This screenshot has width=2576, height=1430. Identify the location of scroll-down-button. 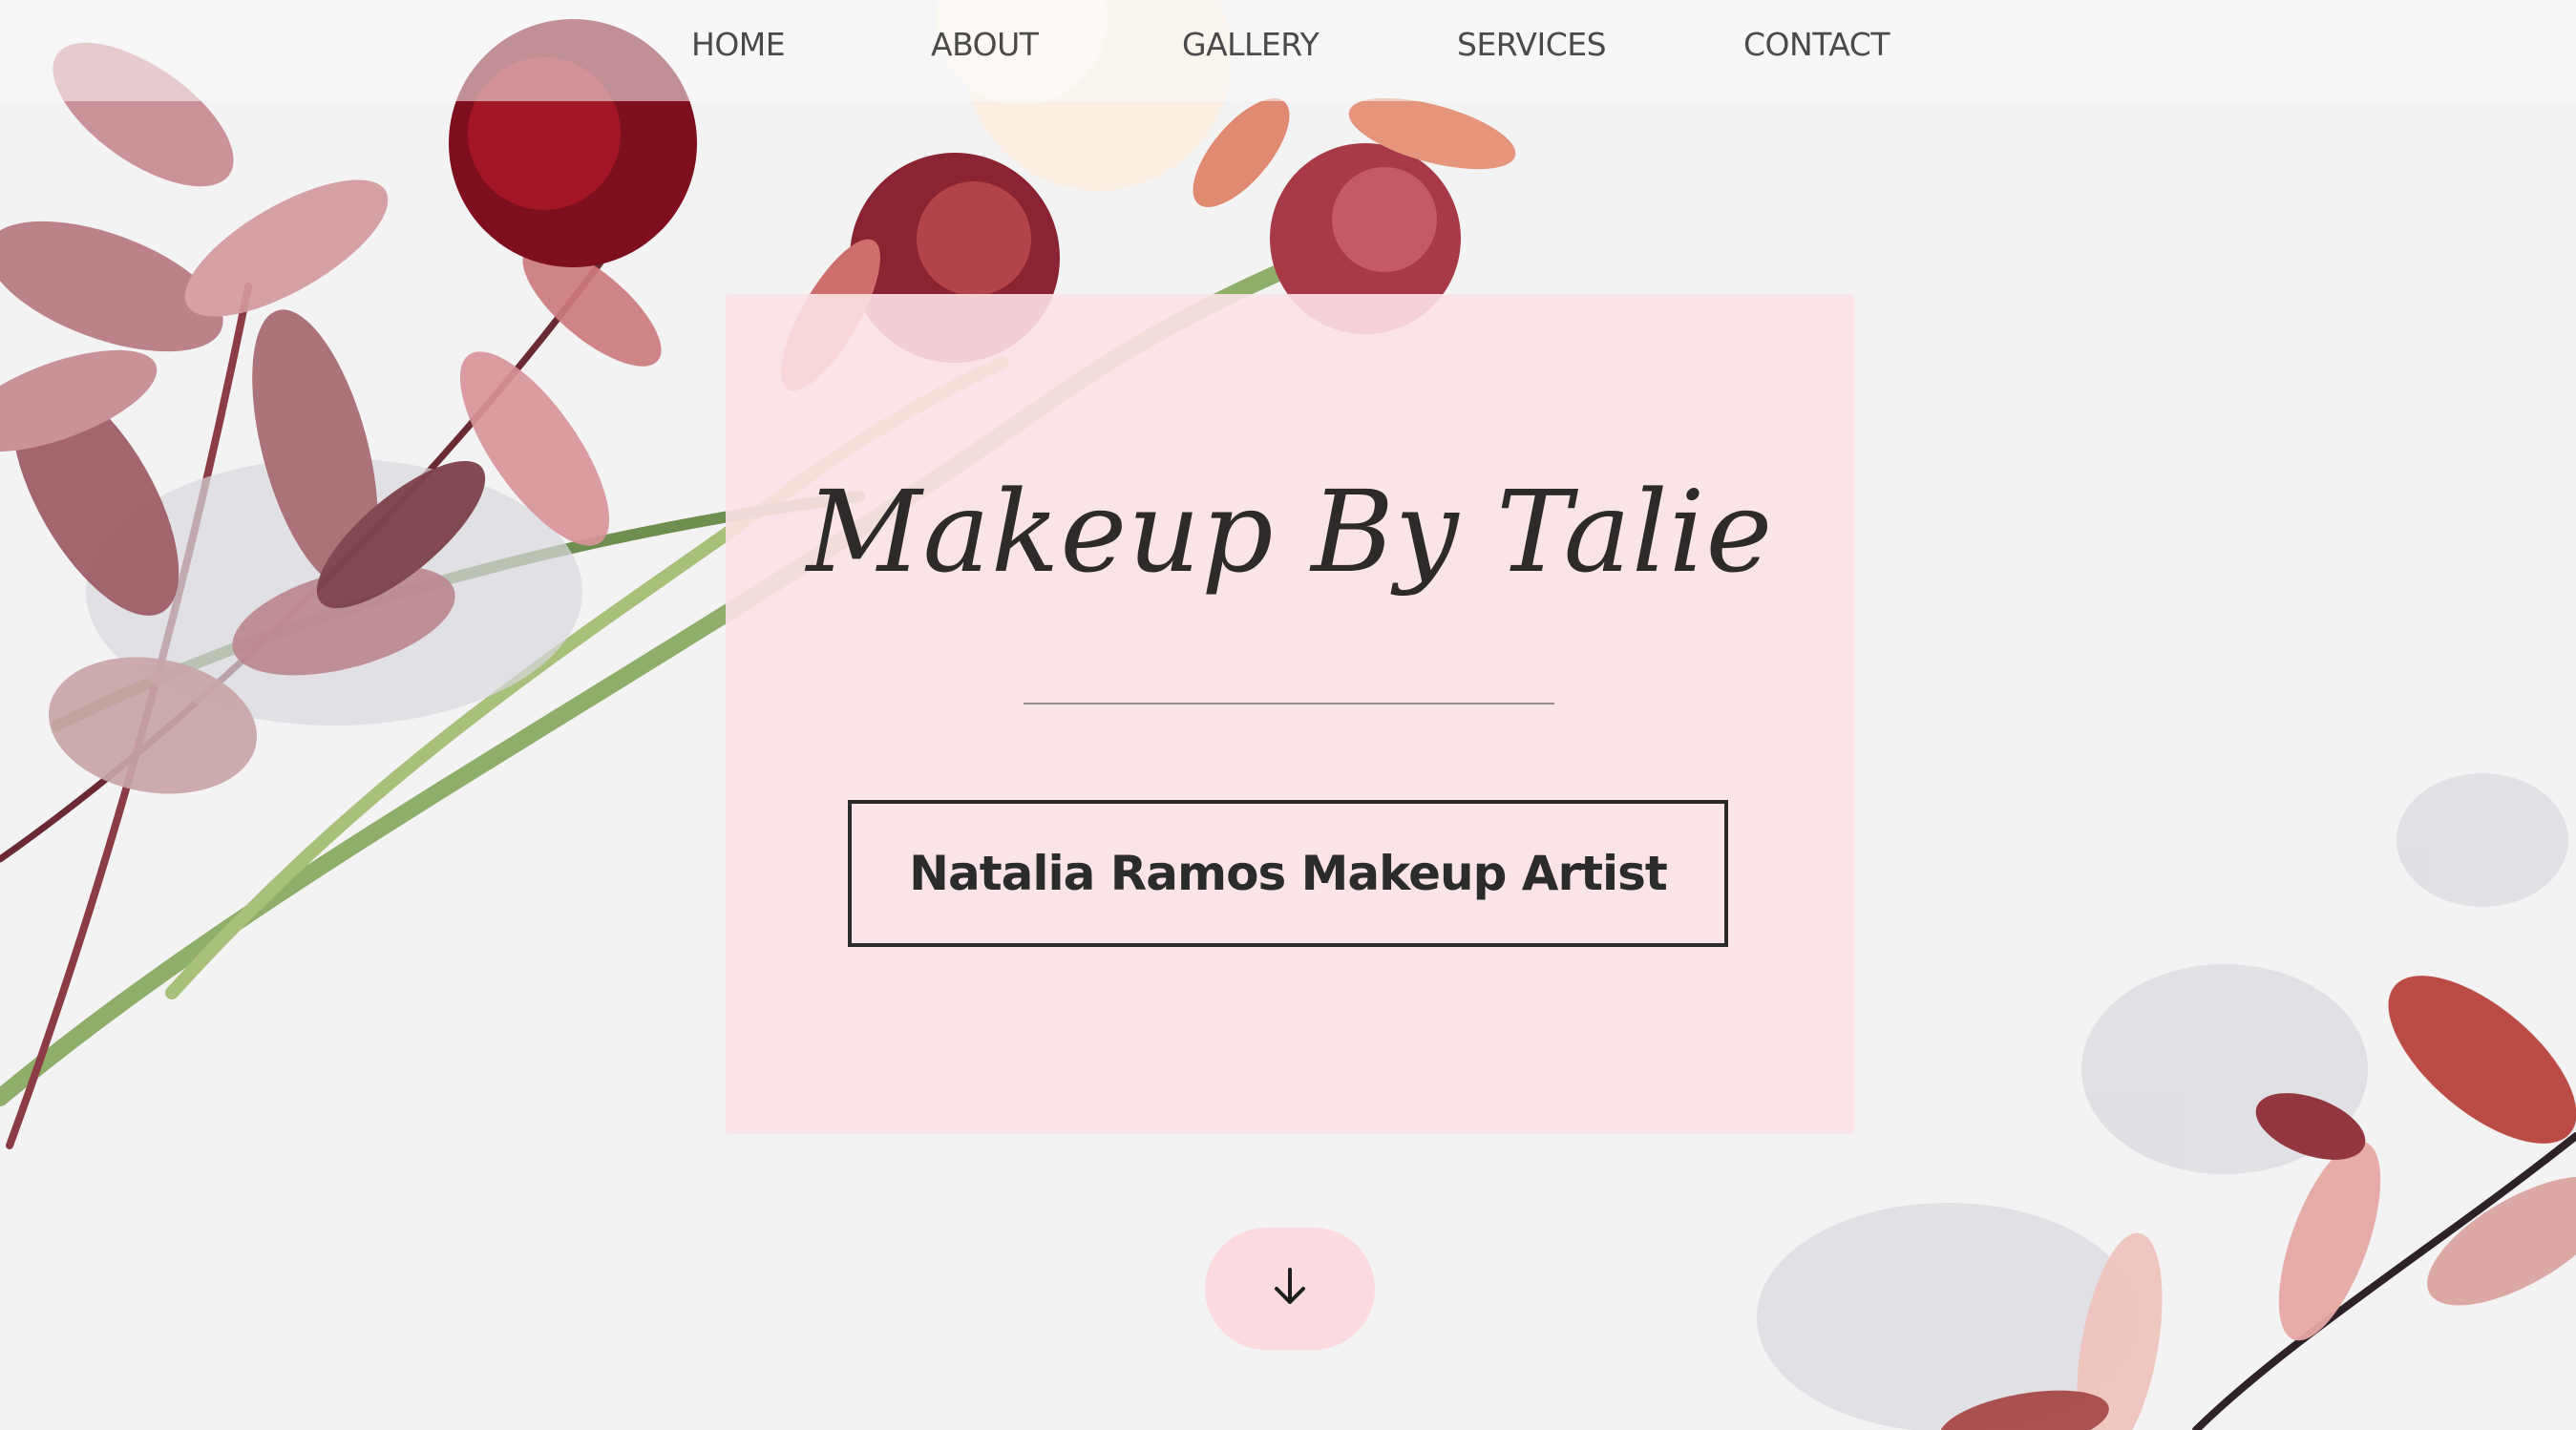
(1290, 1289).